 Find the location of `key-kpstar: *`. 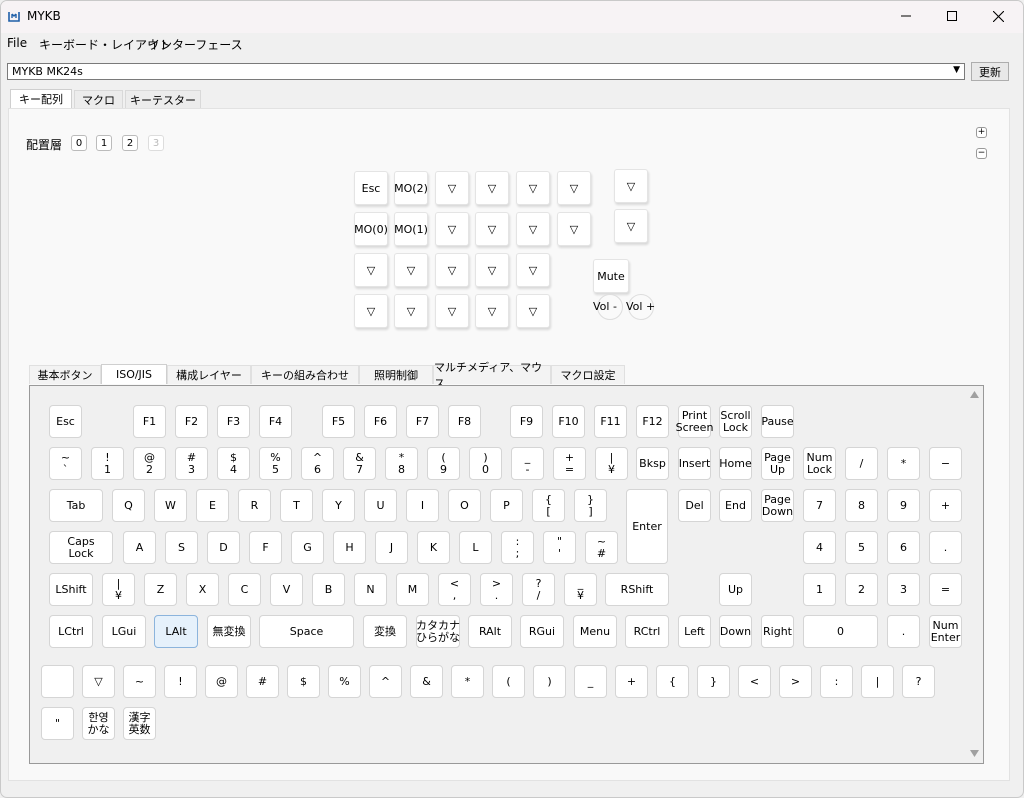

key-kpstar: * is located at coordinates (903, 463).